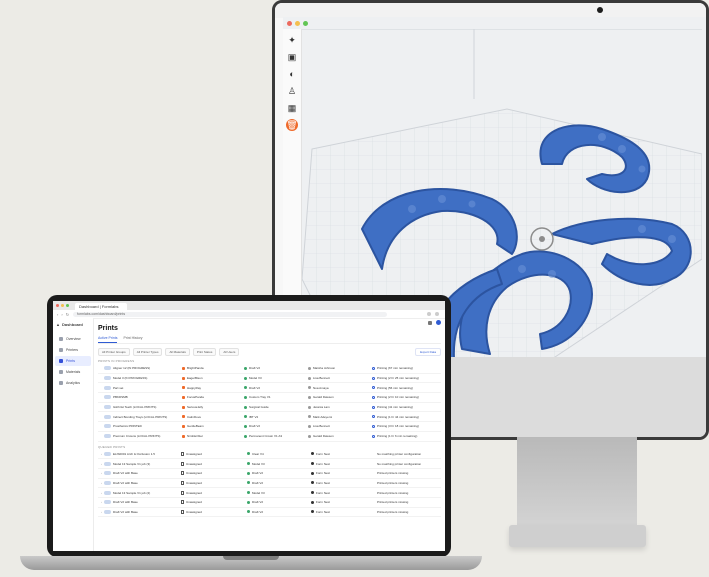  What do you see at coordinates (57, 314) in the screenshot?
I see `back-icon: ‹` at bounding box center [57, 314].